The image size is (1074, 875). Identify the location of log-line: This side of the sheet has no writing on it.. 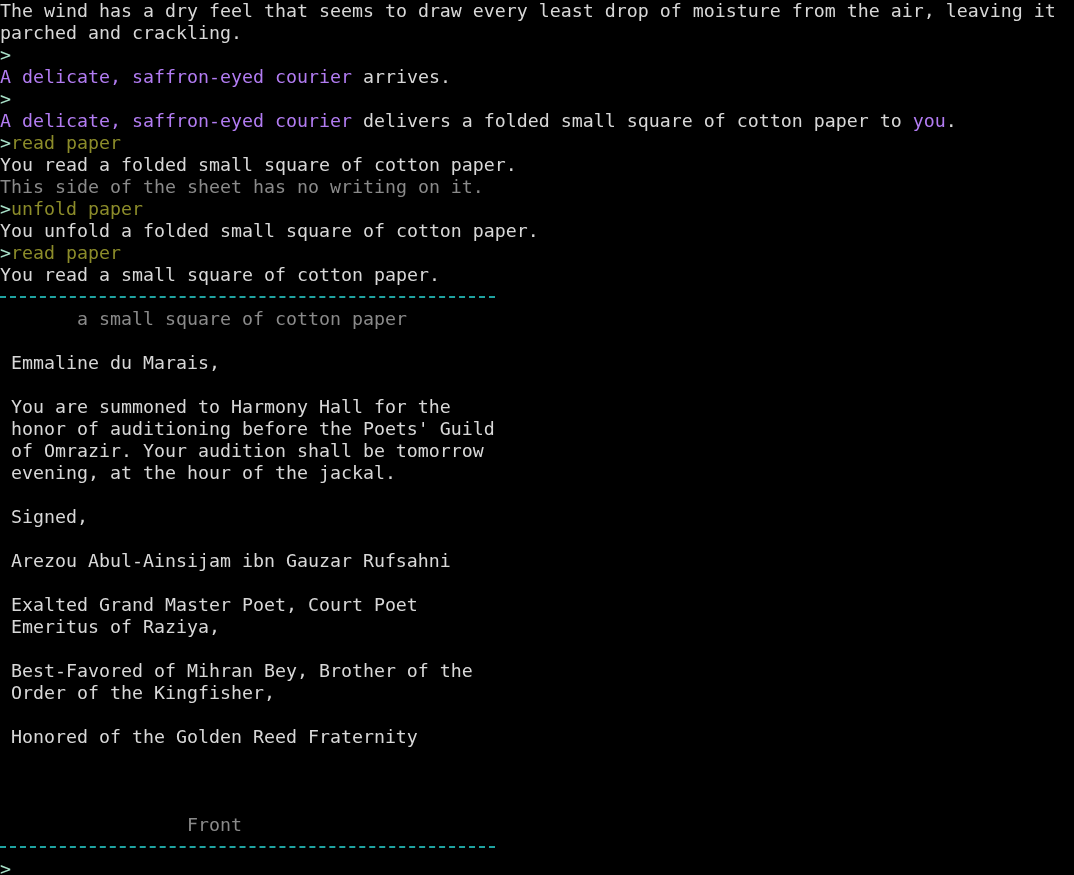
(242, 187).